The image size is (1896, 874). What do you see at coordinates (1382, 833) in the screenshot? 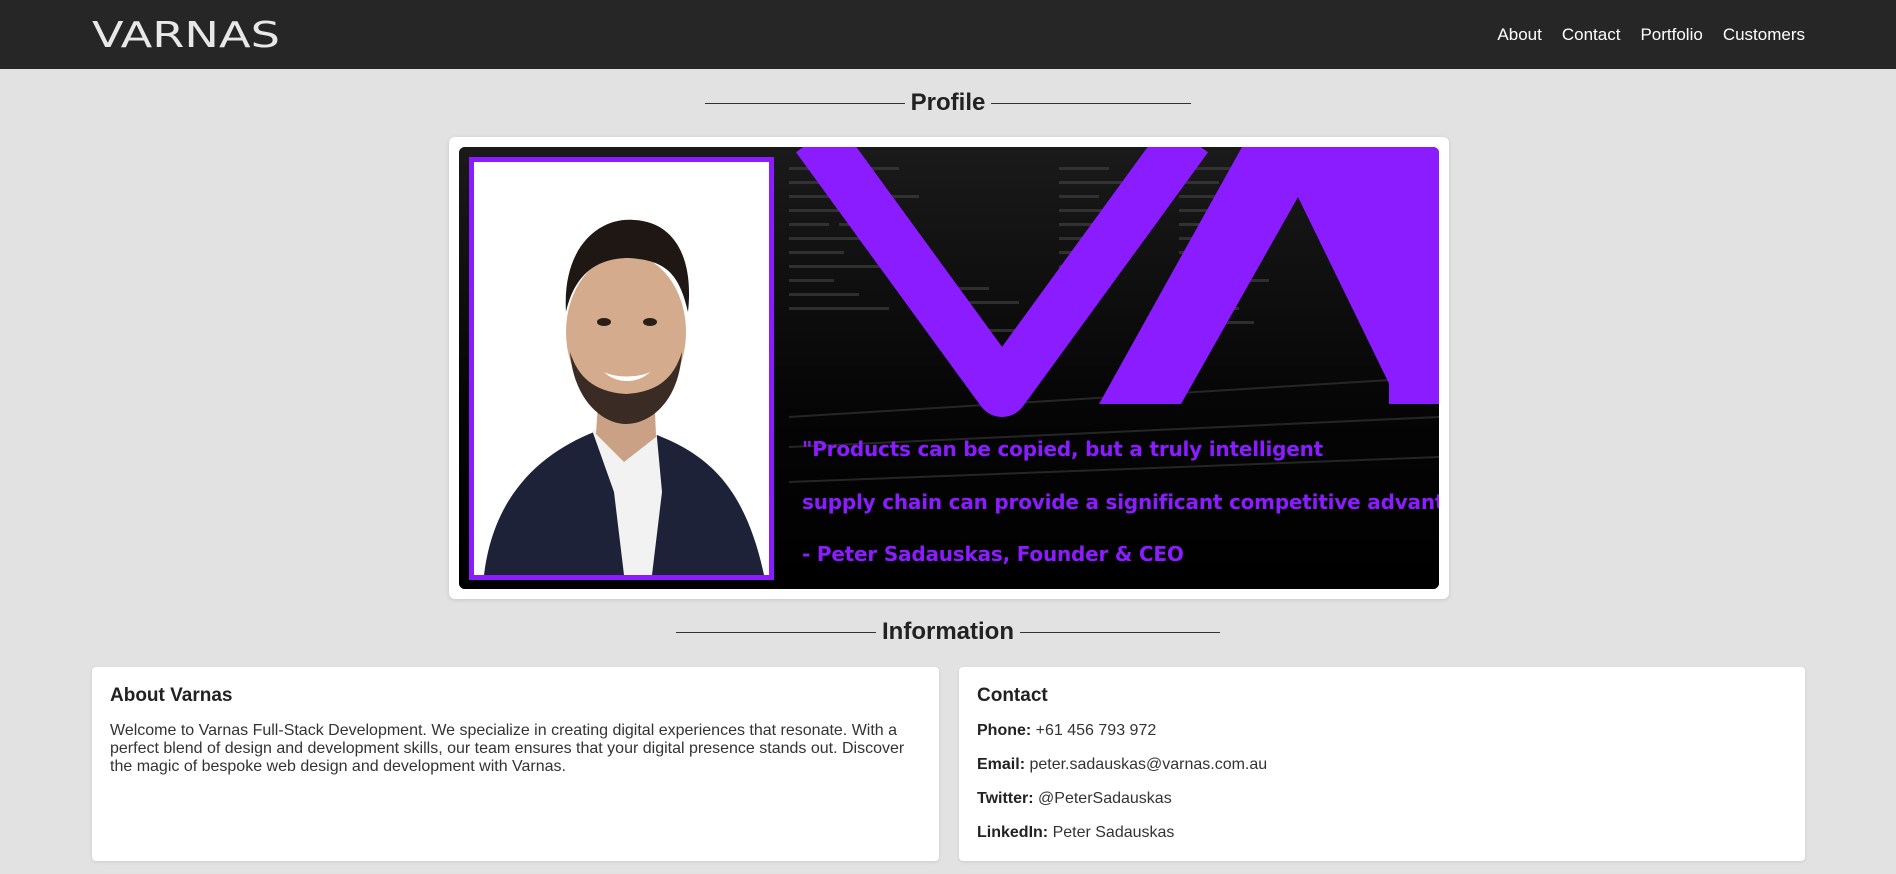
I see `contact-linkedin: LinkedIn: Peter Sadauskas` at bounding box center [1382, 833].